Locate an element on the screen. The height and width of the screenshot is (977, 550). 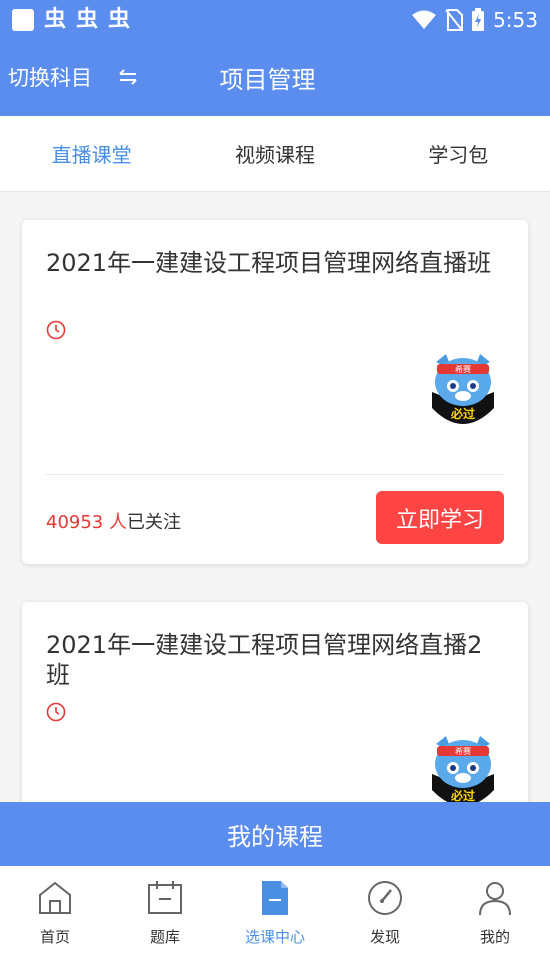
battery-charging-icon is located at coordinates (478, 19).